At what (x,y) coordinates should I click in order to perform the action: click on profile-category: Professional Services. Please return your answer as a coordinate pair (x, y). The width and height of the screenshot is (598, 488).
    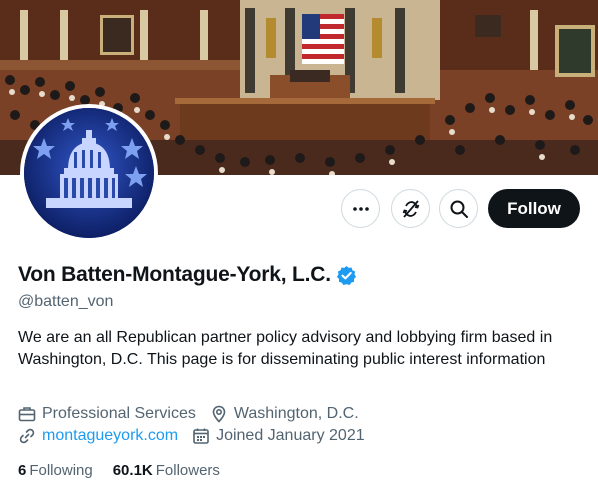
    Looking at the image, I should click on (107, 414).